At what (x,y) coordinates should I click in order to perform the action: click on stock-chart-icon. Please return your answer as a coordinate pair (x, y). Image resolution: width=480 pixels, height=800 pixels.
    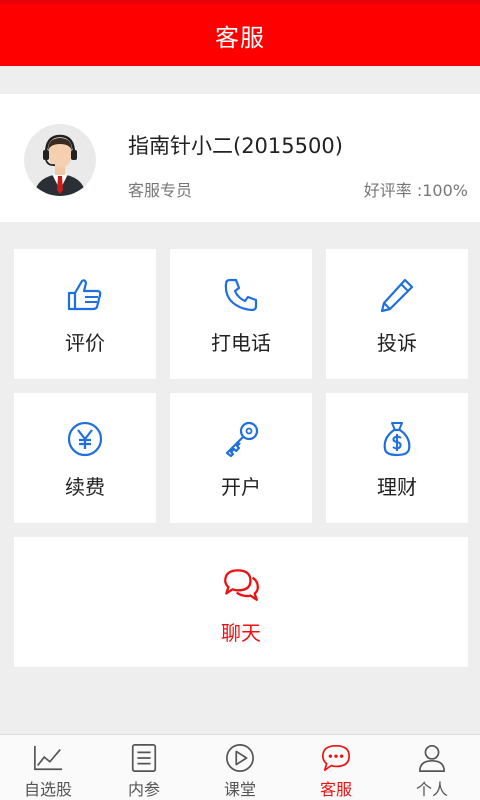
    Looking at the image, I should click on (48, 758).